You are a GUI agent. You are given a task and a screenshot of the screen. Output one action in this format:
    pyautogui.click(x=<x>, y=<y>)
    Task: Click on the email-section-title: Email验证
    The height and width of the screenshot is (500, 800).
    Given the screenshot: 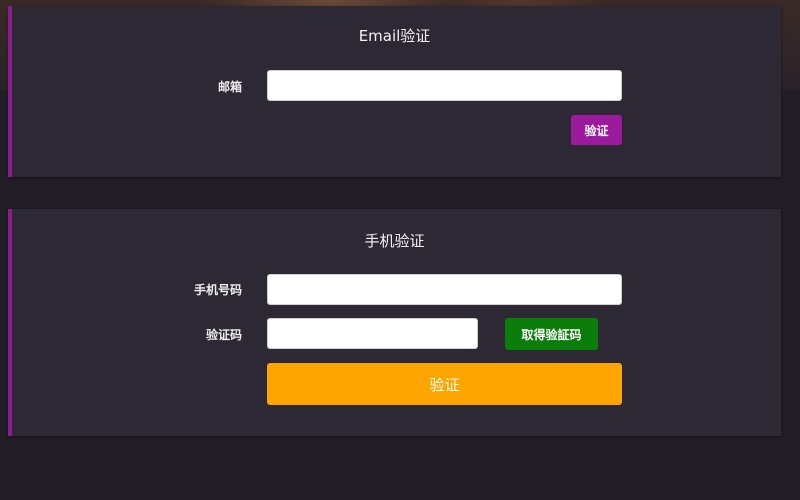 What is the action you would take?
    pyautogui.click(x=394, y=36)
    